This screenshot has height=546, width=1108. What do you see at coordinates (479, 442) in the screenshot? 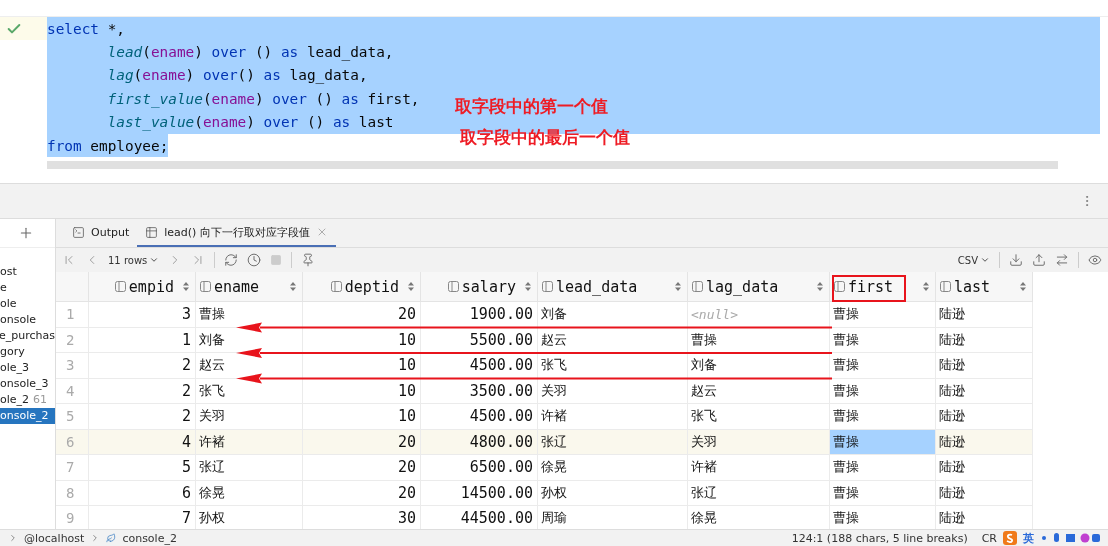
I see `table-cell: 4800.00` at bounding box center [479, 442].